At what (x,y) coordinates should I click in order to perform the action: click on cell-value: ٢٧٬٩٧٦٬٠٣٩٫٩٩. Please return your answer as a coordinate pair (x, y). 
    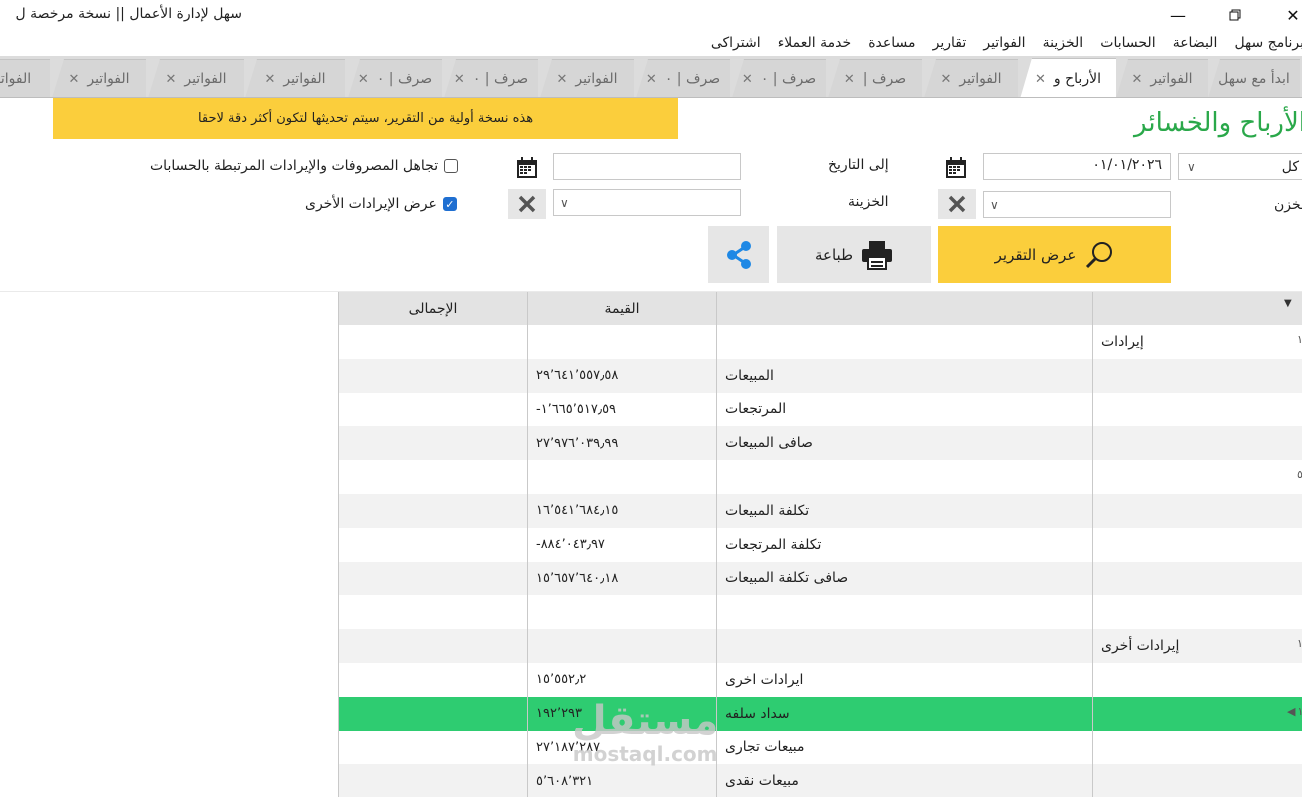
    Looking at the image, I should click on (622, 443).